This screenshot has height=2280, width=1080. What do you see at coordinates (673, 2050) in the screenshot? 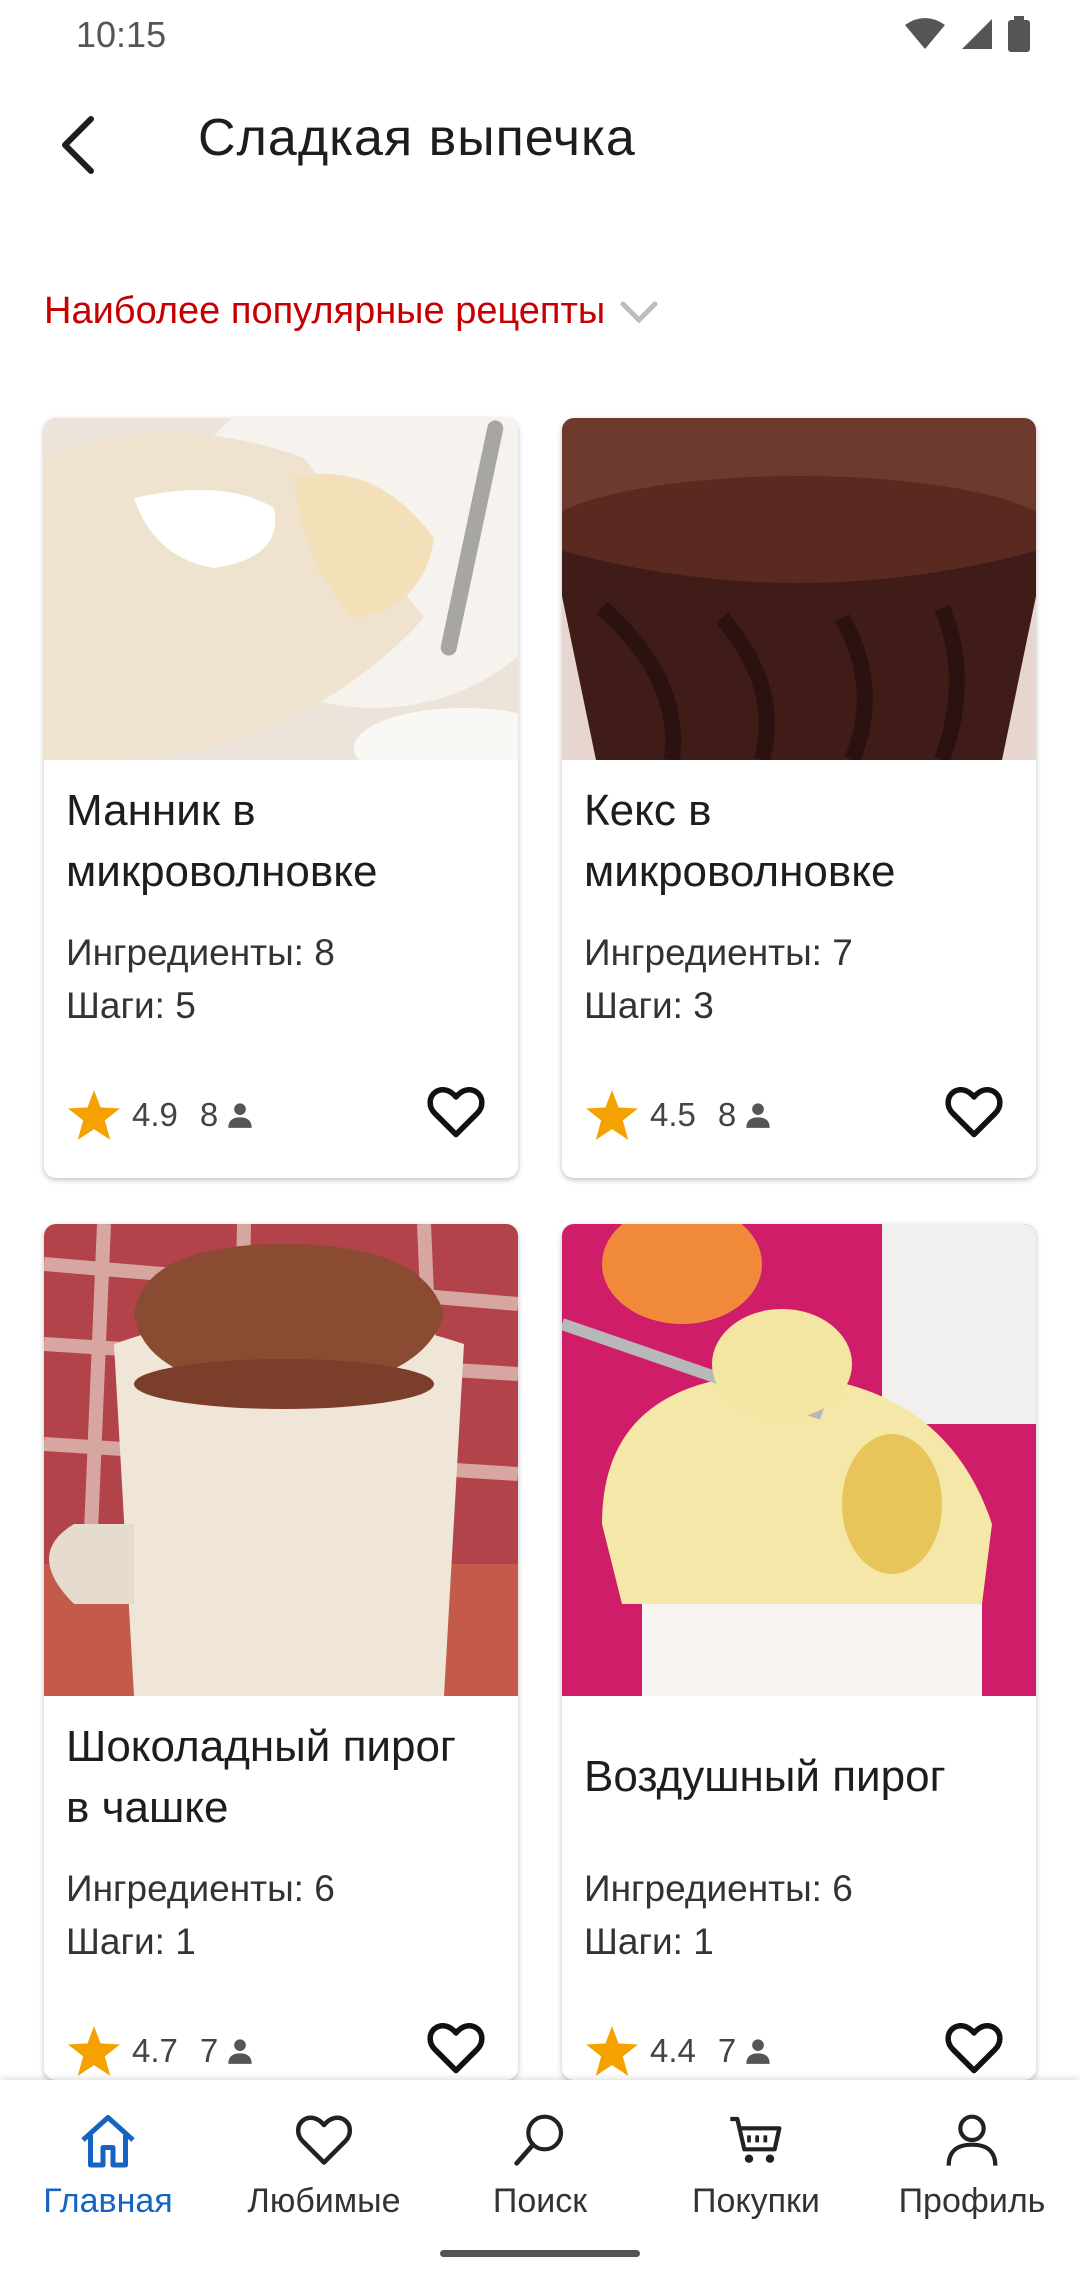
I see `rating-value: 4.4` at bounding box center [673, 2050].